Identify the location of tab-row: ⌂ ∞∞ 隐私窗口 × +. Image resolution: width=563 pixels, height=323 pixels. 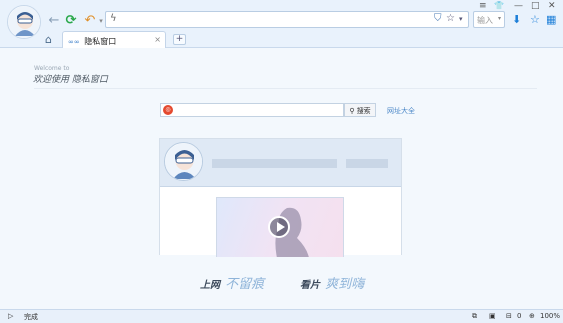
(281, 39).